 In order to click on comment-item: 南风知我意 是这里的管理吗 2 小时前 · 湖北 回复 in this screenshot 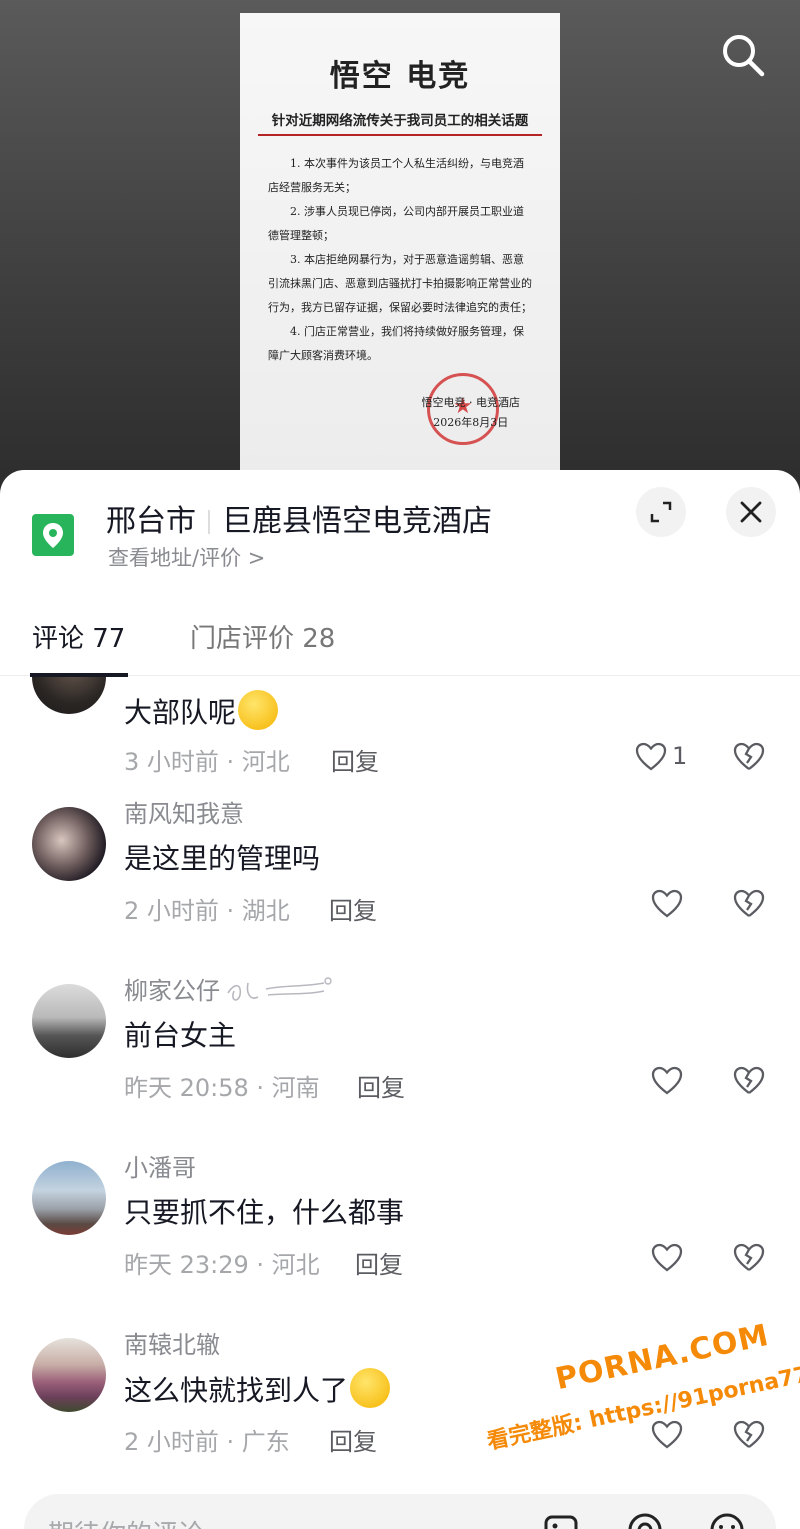, I will do `click(400, 891)`.